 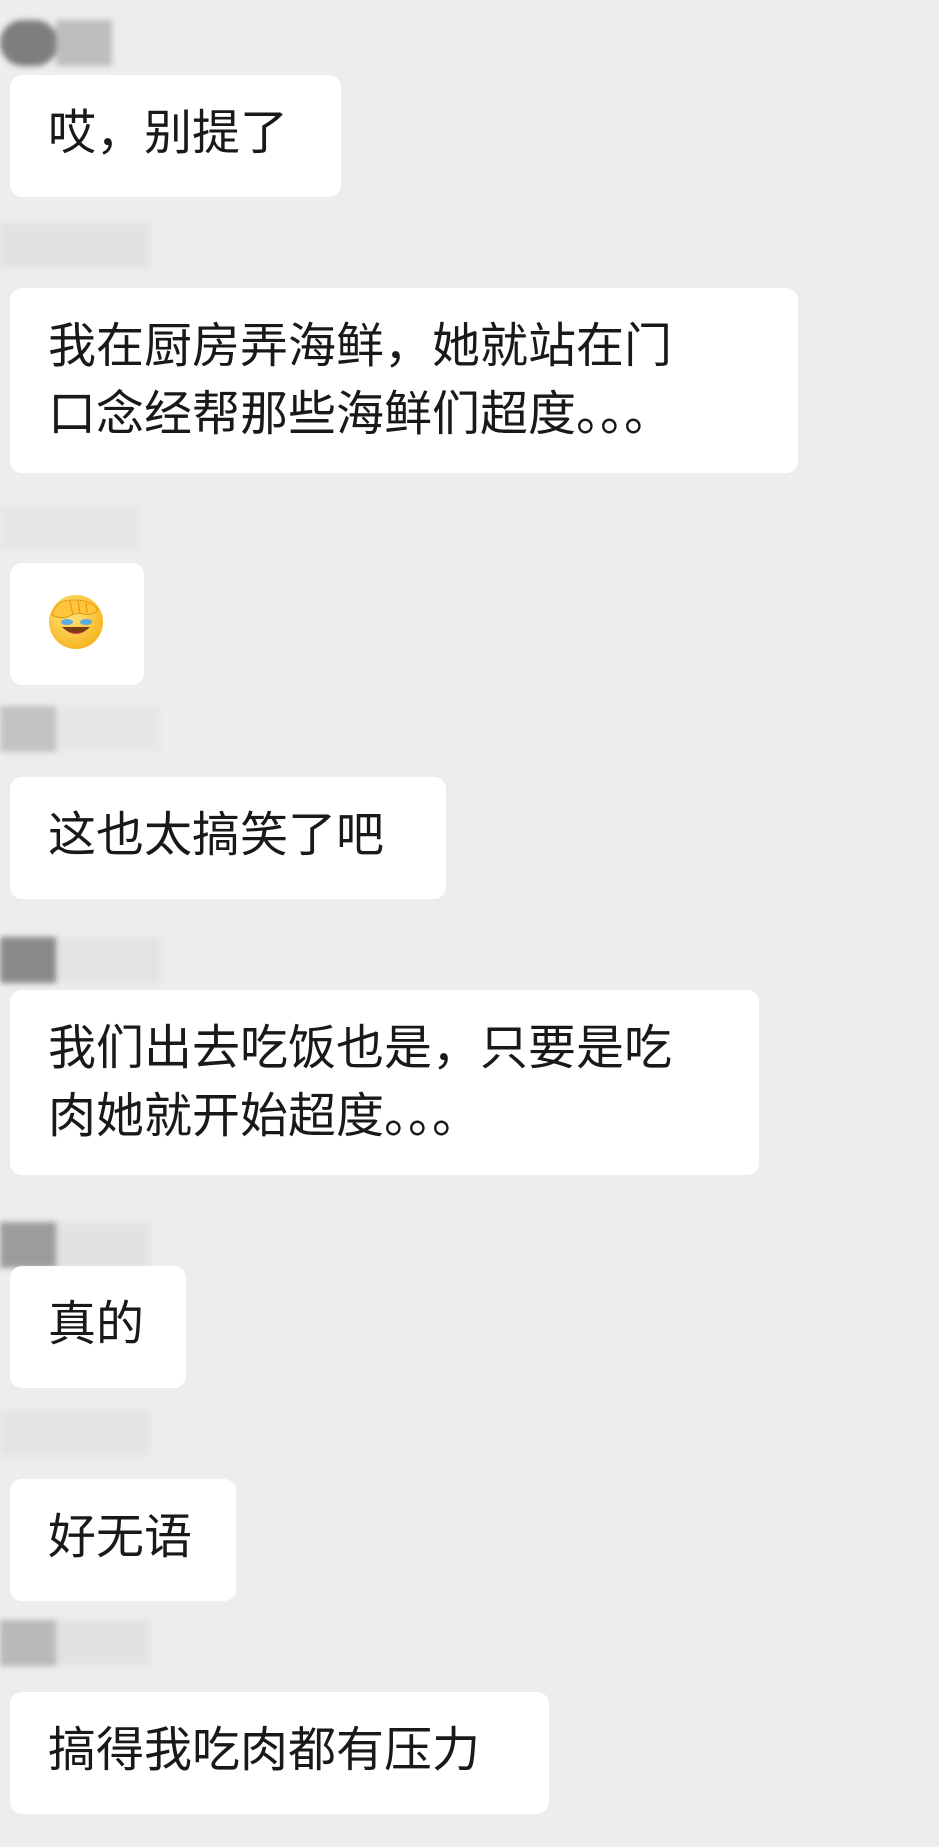 What do you see at coordinates (216, 835) in the screenshot?
I see `message-text: 这也太搞笑了吧` at bounding box center [216, 835].